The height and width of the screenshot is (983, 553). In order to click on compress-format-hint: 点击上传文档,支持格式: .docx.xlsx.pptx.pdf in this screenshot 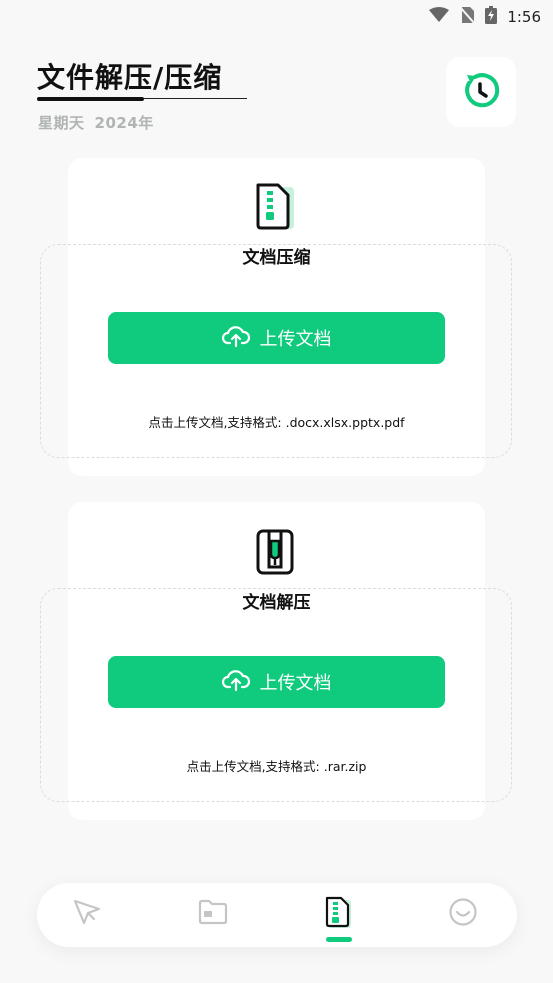, I will do `click(276, 422)`.